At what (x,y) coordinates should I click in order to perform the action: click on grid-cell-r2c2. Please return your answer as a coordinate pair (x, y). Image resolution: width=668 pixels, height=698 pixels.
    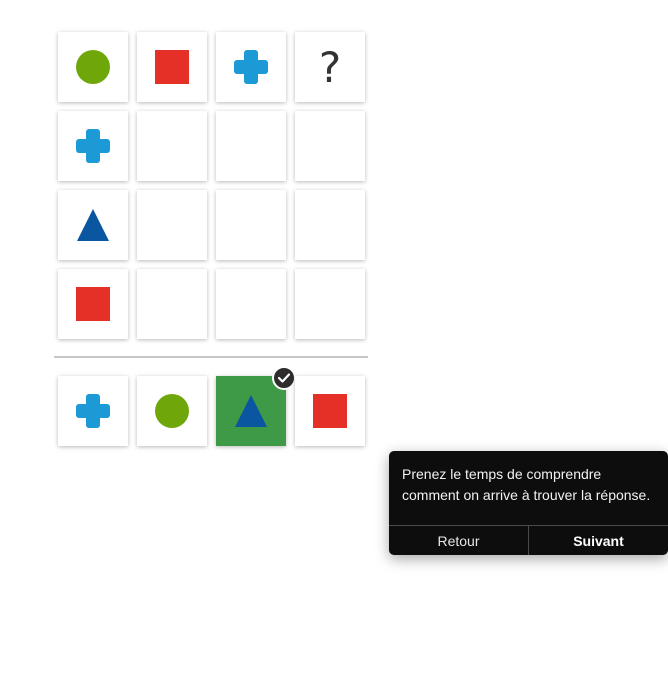
    Looking at the image, I should click on (172, 146).